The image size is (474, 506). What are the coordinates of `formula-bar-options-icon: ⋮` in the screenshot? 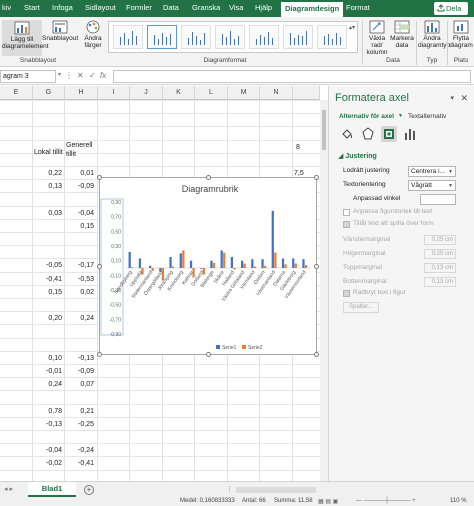 It's located at (69, 75).